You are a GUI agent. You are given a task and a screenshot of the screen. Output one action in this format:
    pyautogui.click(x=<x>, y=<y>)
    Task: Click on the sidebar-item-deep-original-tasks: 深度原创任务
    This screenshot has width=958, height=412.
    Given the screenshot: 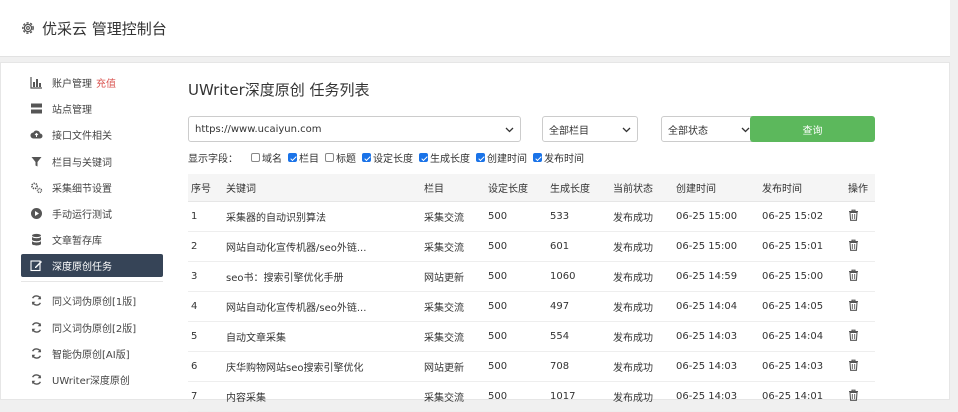 What is the action you would take?
    pyautogui.click(x=92, y=266)
    